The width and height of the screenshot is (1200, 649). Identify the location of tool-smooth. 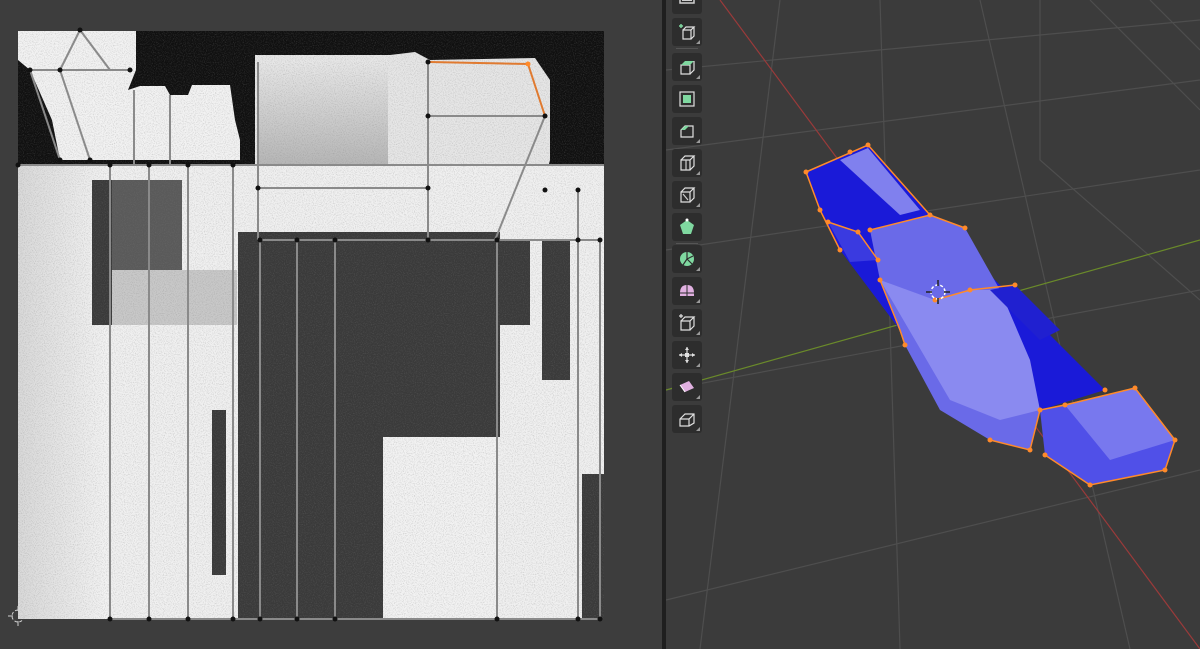
(687, 291).